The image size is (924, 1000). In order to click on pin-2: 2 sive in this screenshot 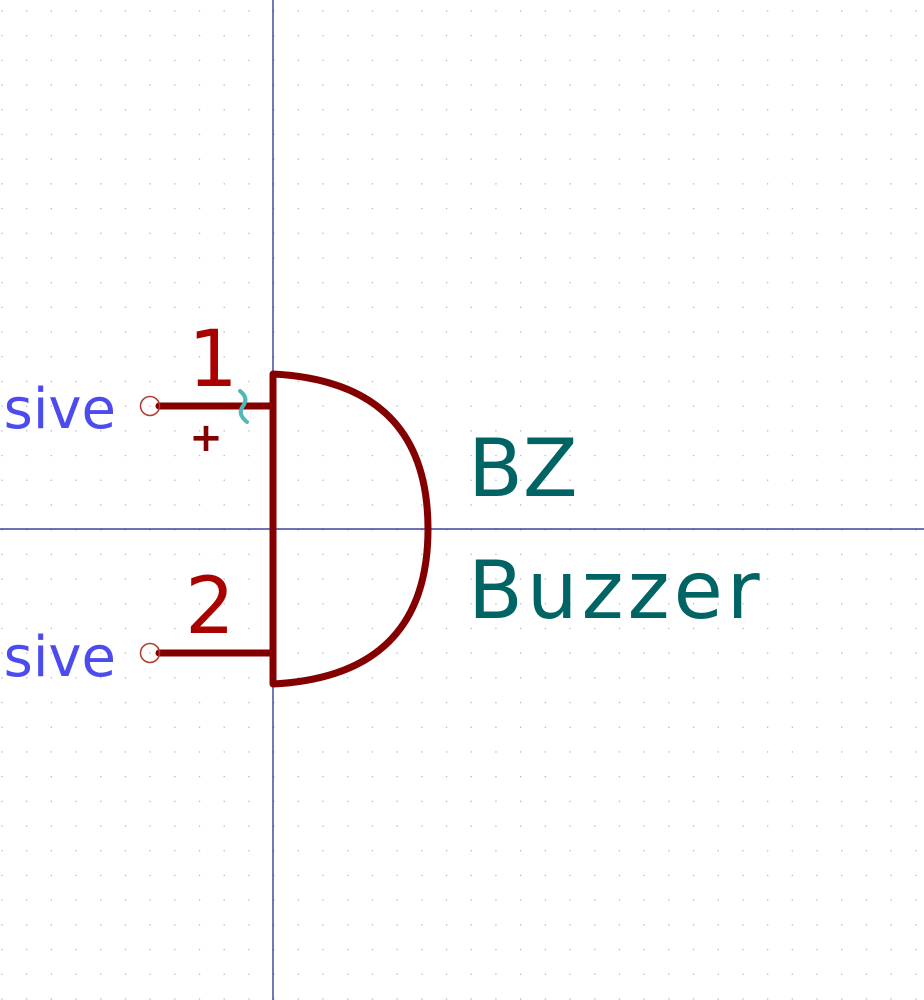, I will do `click(140, 626)`.